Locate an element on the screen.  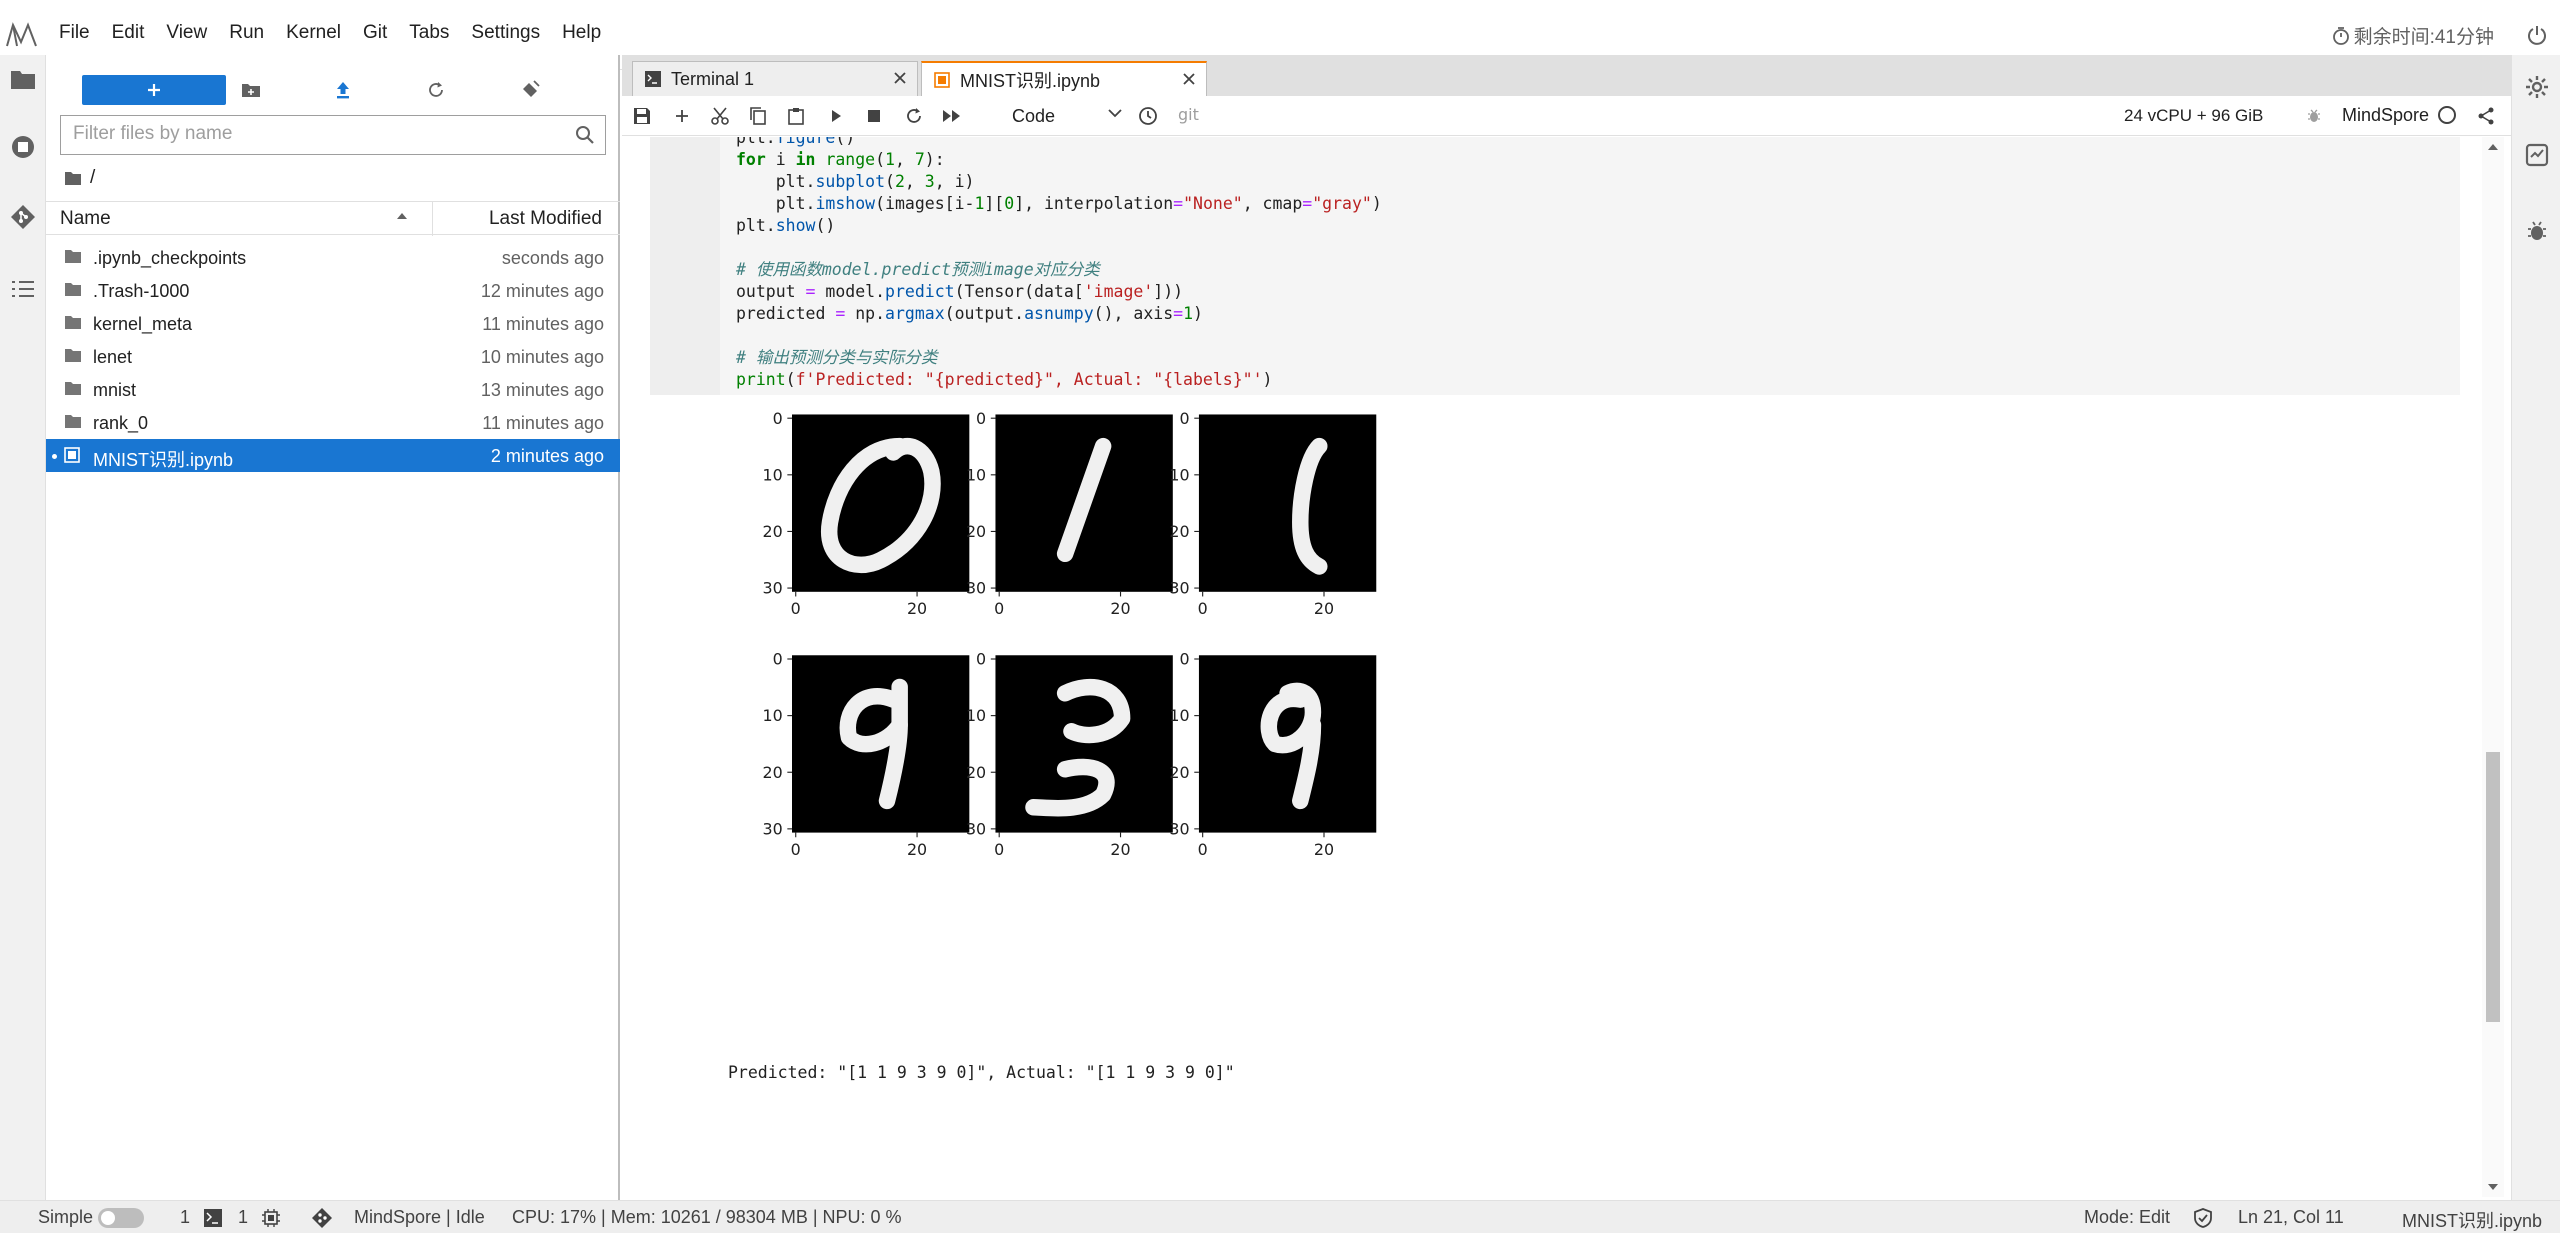
file-filter-input is located at coordinates (311, 134).